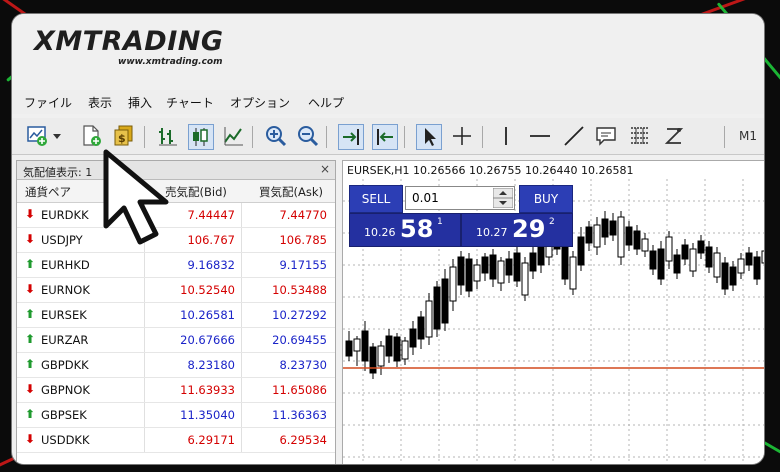  I want to click on symbol-cell: ⬇ EURNOK, so click(81, 290).